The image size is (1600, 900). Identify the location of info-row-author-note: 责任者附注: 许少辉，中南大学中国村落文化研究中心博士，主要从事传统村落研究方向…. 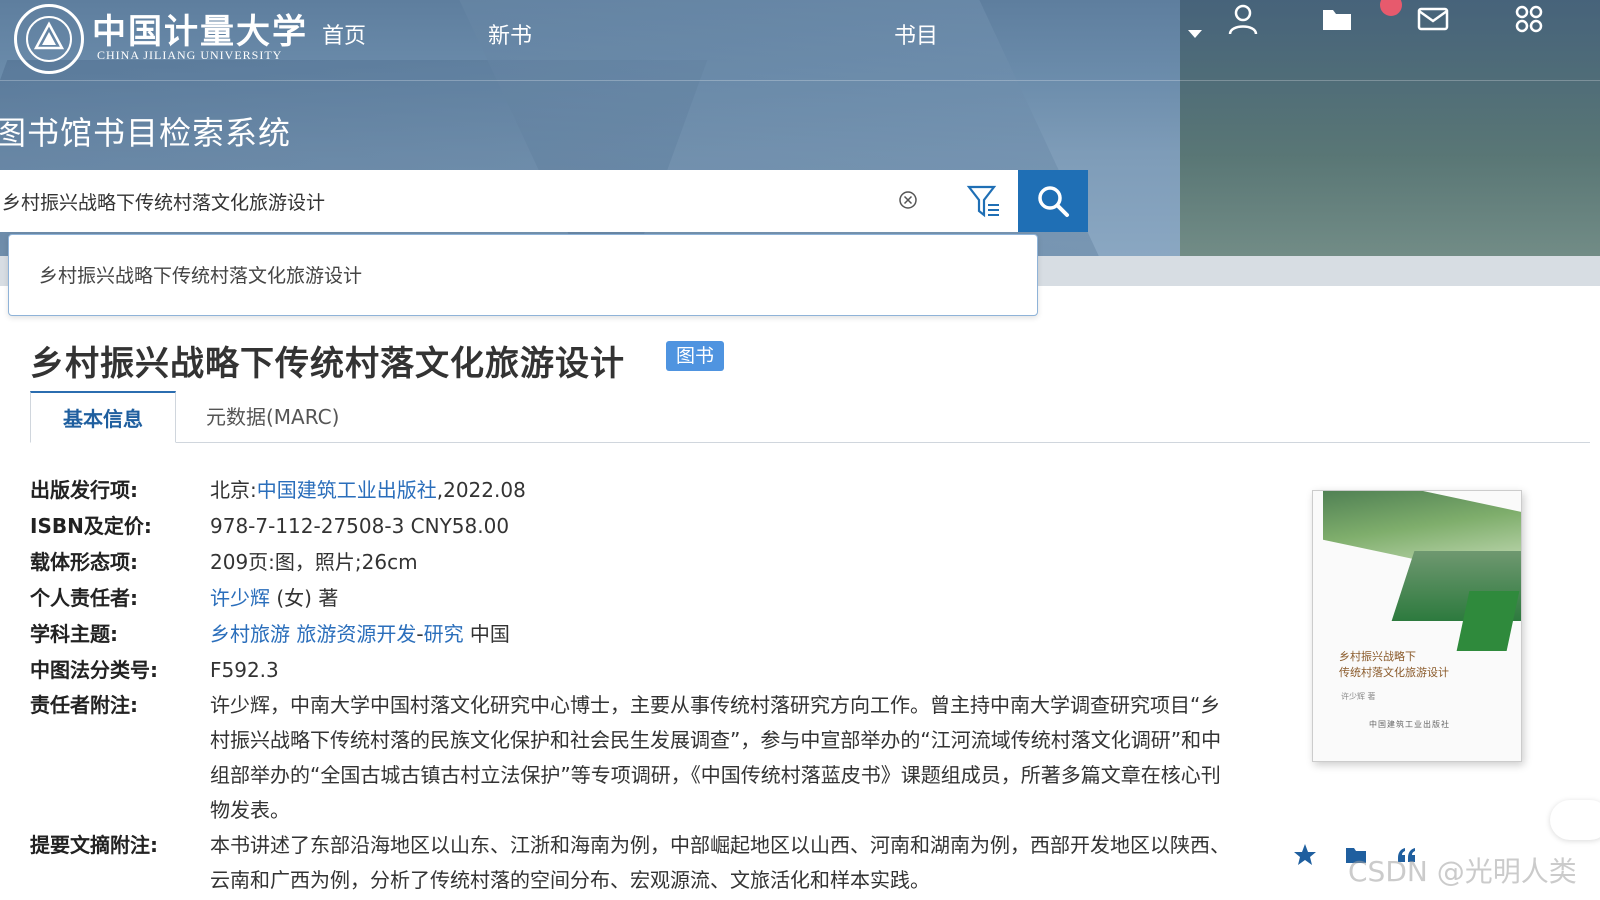
(640, 758).